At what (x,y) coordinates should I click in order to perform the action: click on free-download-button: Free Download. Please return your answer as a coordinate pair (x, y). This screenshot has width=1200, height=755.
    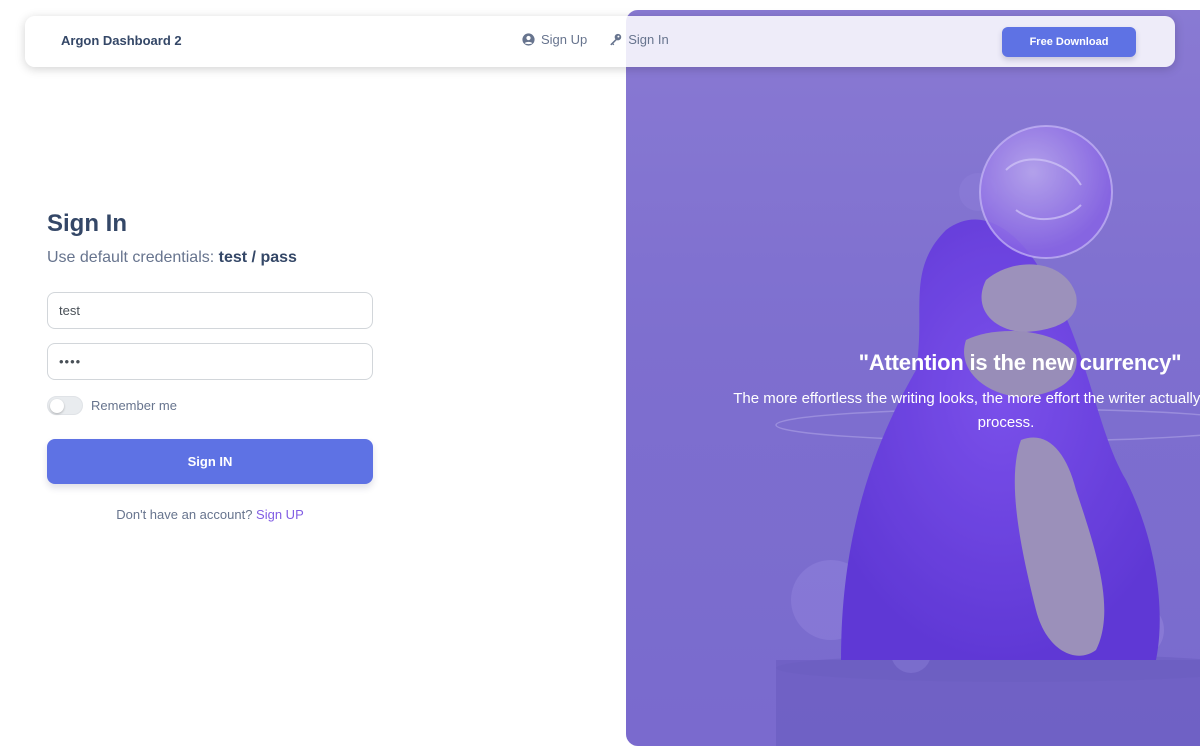
    Looking at the image, I should click on (1069, 42).